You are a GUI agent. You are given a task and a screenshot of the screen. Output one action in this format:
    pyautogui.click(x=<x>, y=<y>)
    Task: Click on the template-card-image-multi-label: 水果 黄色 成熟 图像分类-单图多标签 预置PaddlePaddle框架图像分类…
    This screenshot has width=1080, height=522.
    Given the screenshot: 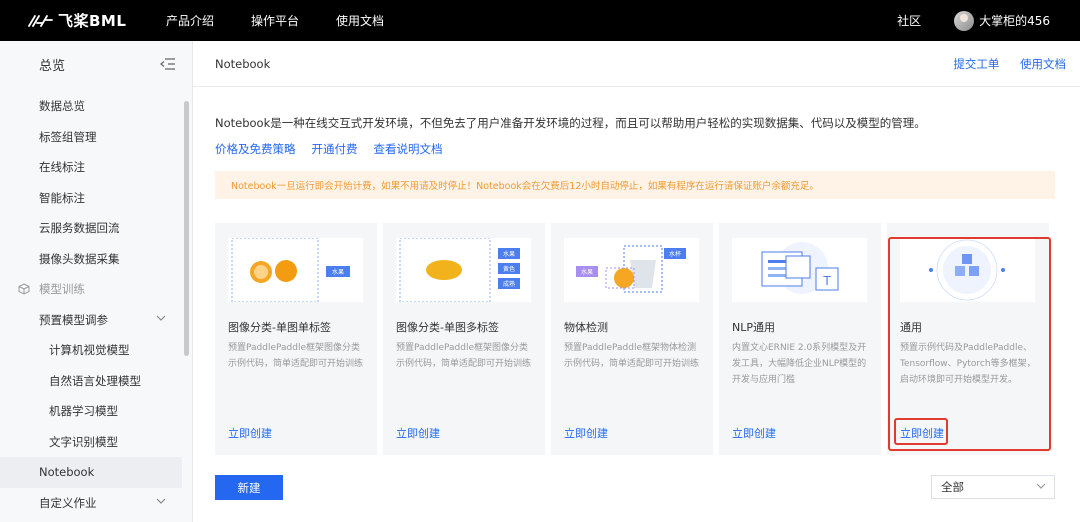 What is the action you would take?
    pyautogui.click(x=464, y=339)
    